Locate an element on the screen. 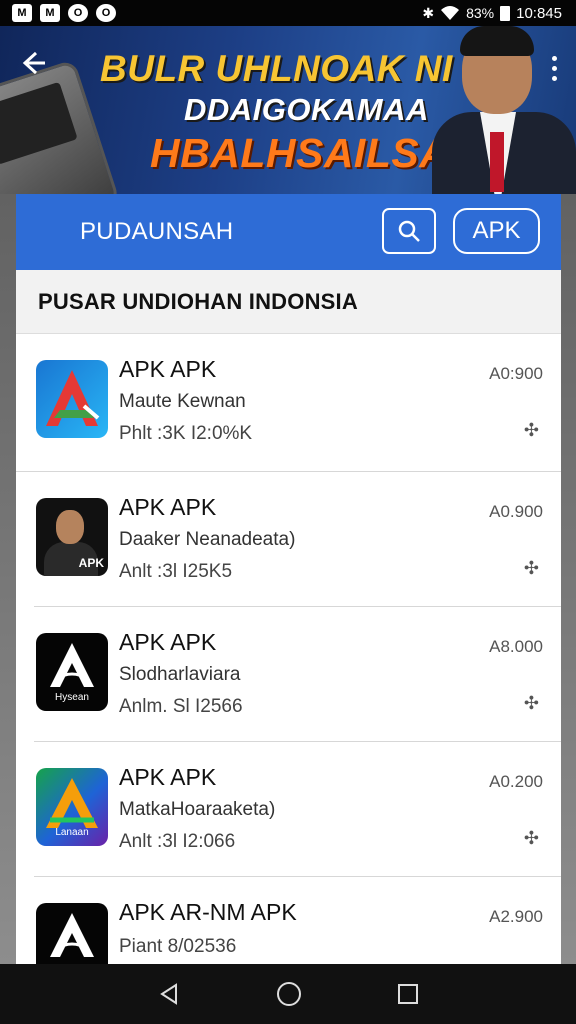 This screenshot has height=1024, width=576. icon-tag: APK is located at coordinates (91, 563).